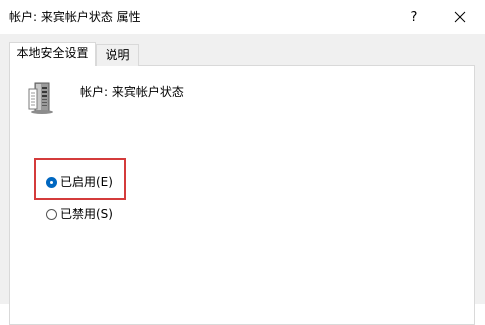 Image resolution: width=485 pixels, height=325 pixels. What do you see at coordinates (242, 51) in the screenshot?
I see `tab-strip: 本地安全设置 说明` at bounding box center [242, 51].